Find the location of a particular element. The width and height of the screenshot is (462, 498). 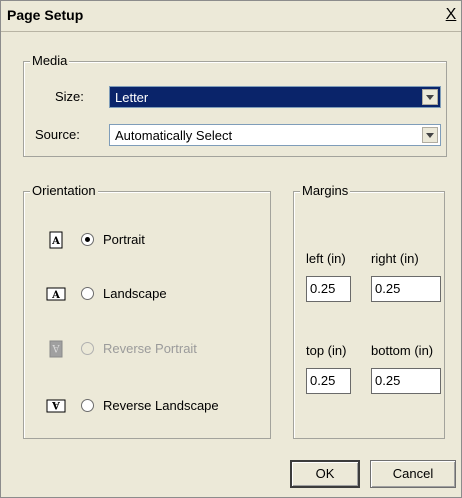

cancel-button: Cancel is located at coordinates (413, 474).